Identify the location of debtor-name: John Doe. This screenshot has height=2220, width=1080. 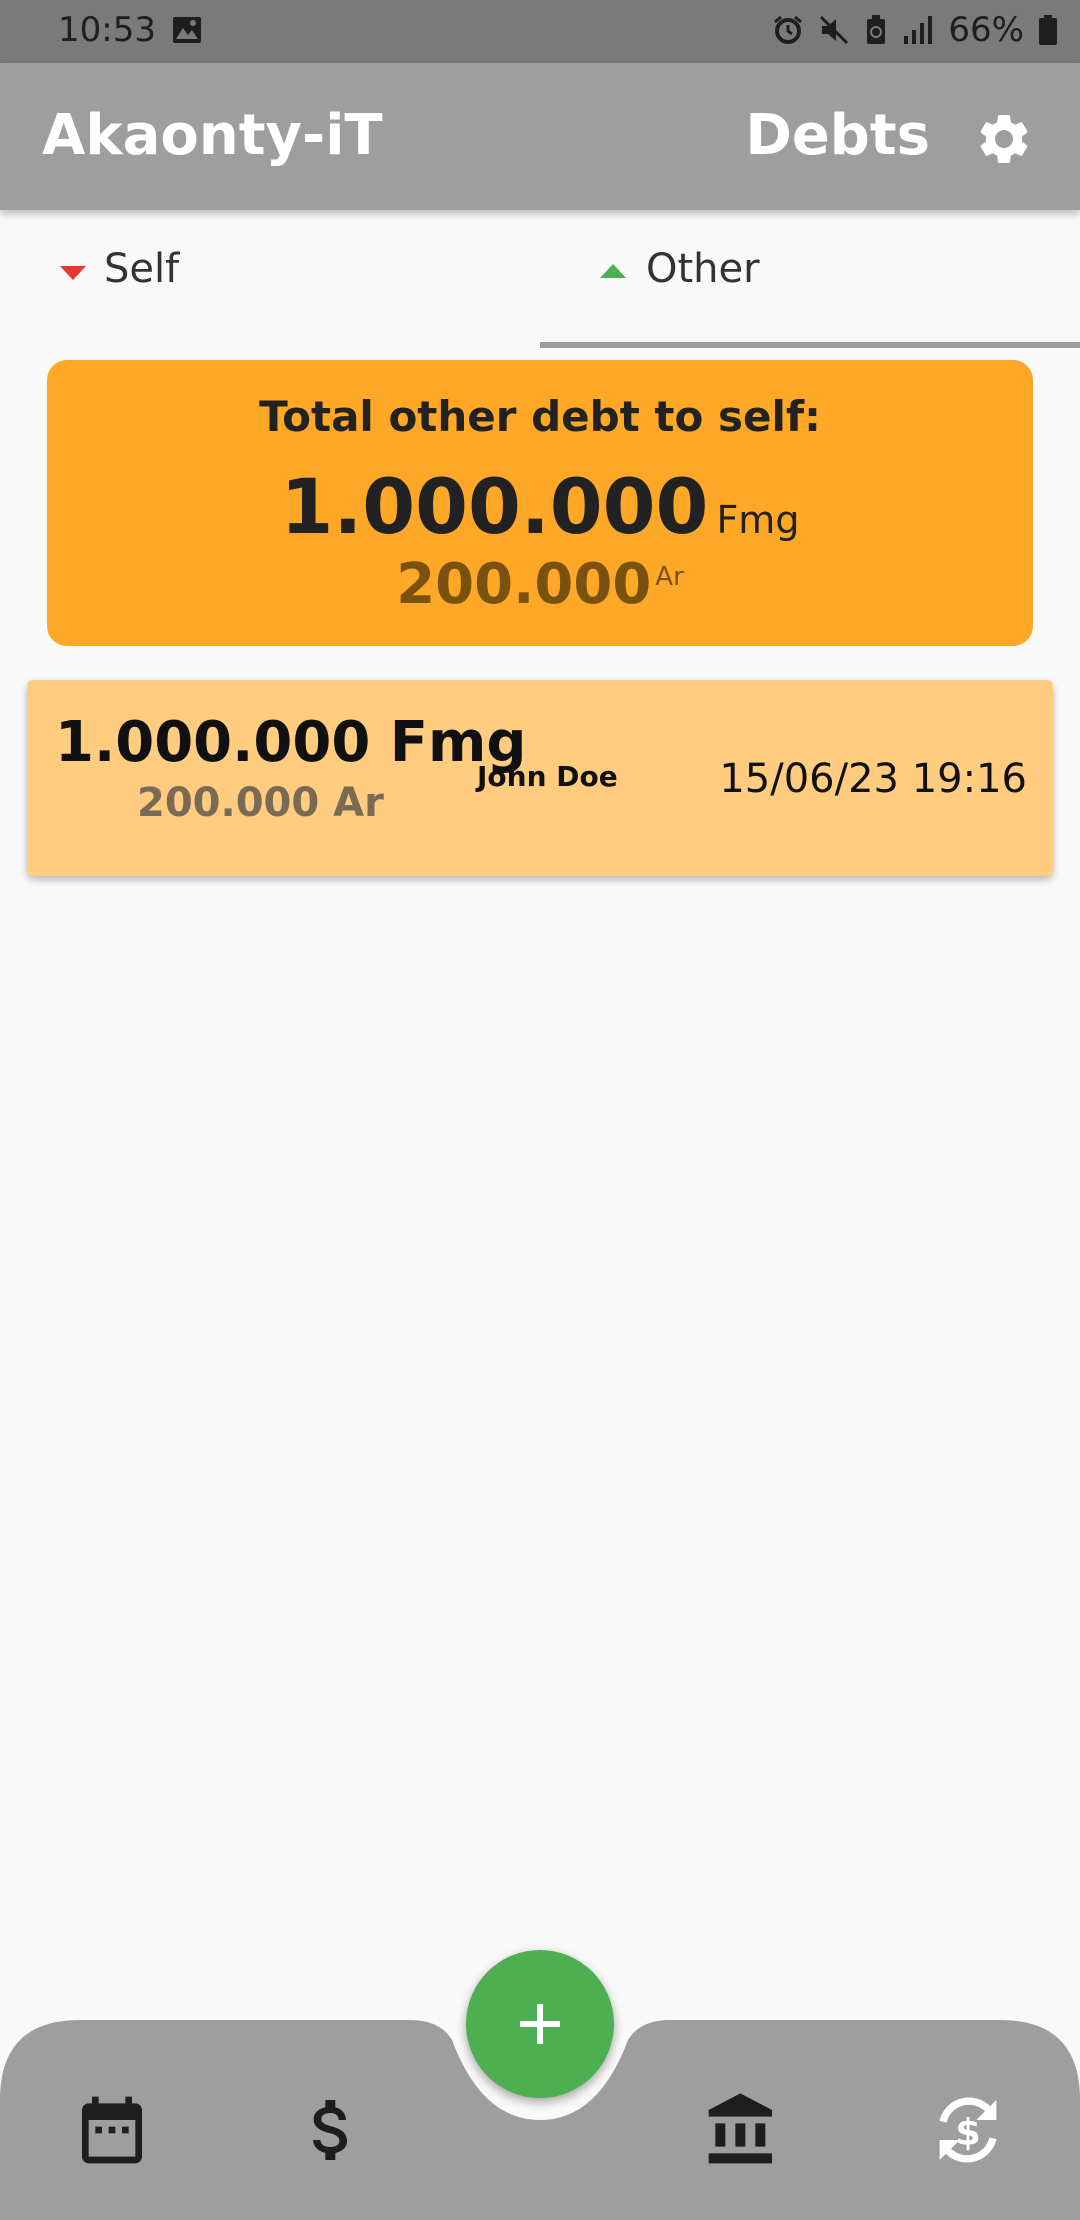
(547, 776).